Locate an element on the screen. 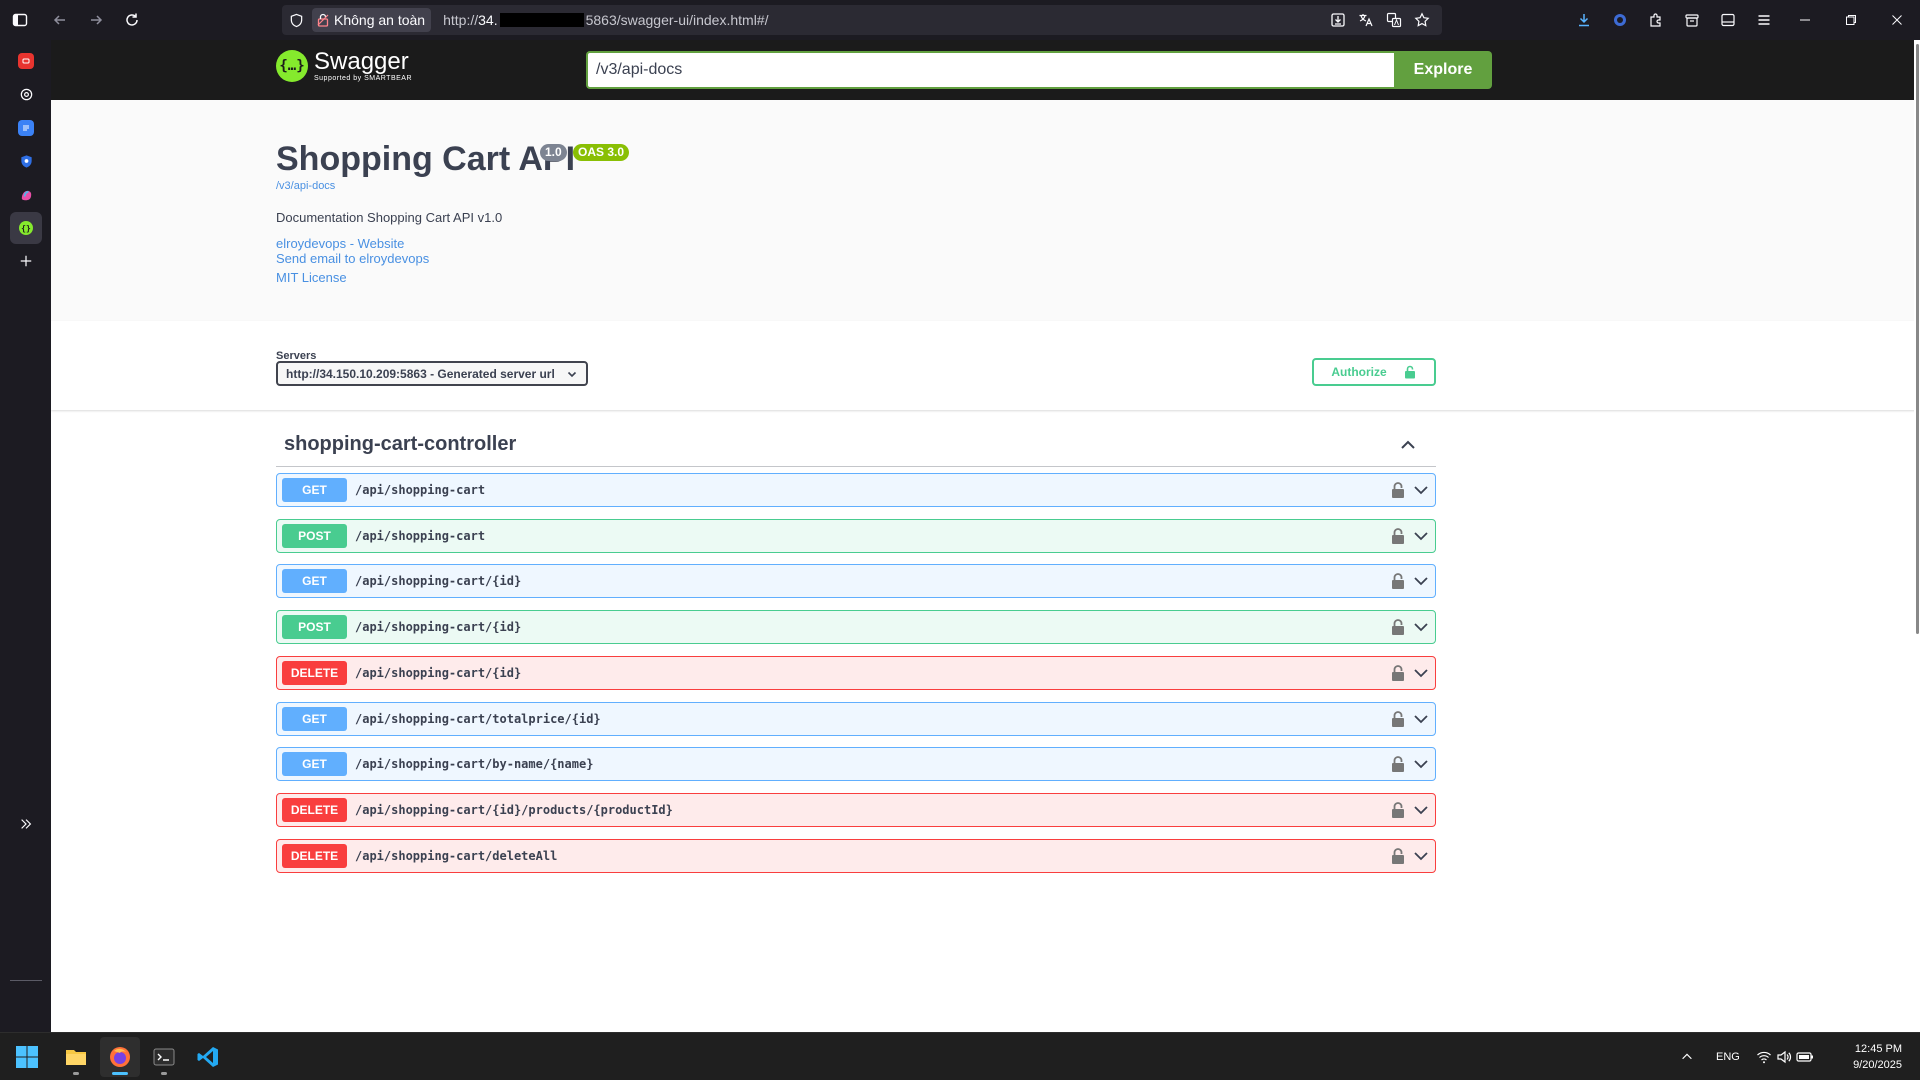  translate-icon is located at coordinates (1366, 20).